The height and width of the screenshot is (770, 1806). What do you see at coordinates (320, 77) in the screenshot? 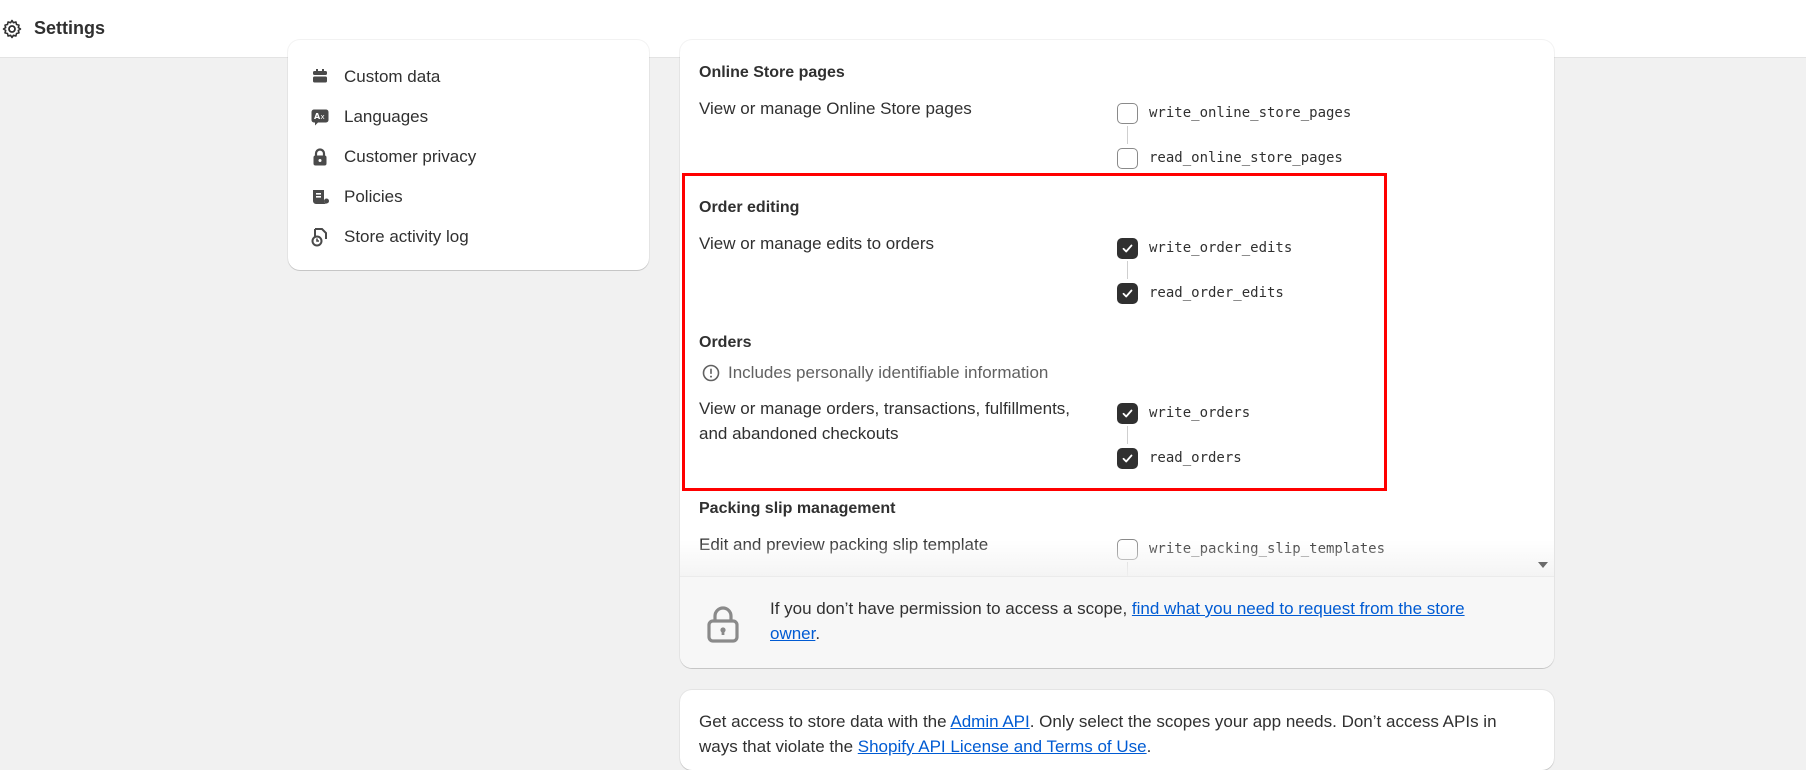
I see `database-icon` at bounding box center [320, 77].